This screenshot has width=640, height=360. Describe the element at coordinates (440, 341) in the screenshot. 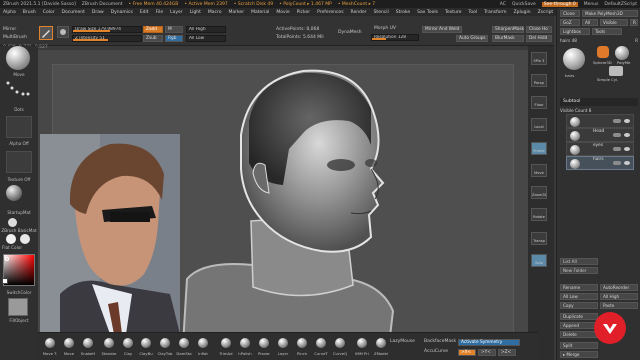

I see `backface-mask-button: BackfaceMask` at that location.